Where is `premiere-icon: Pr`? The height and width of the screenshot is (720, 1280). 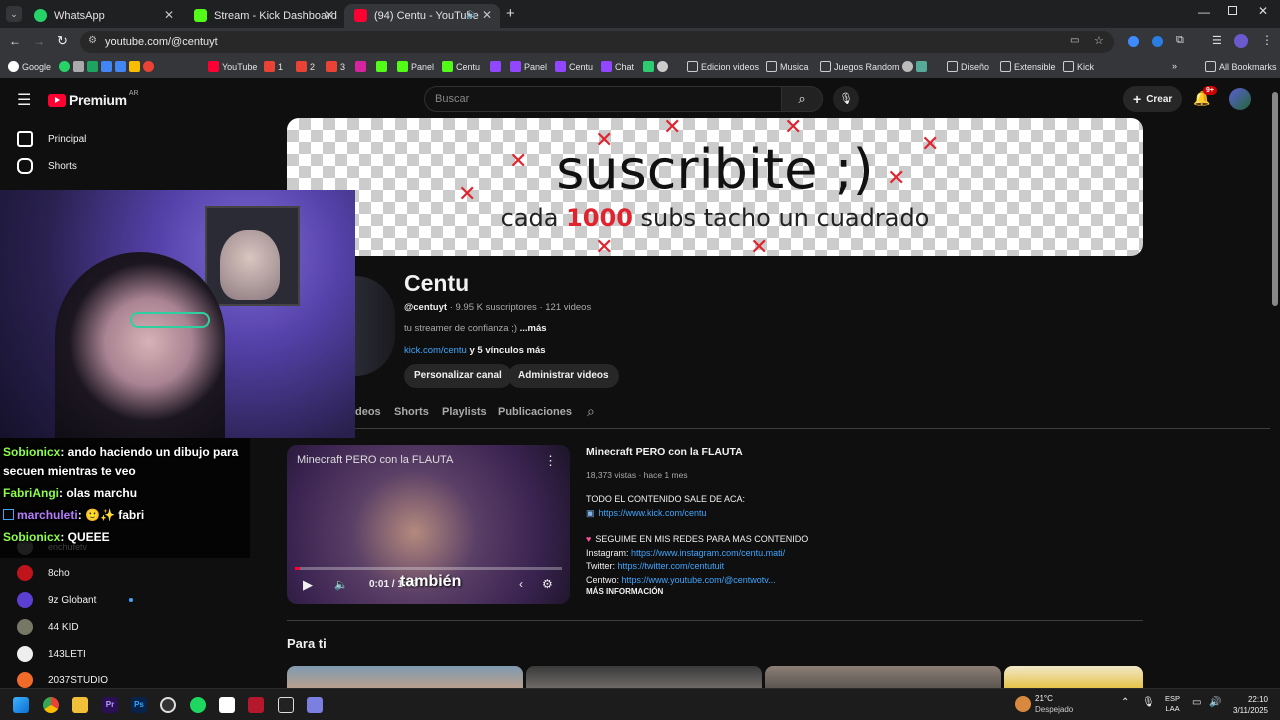 premiere-icon: Pr is located at coordinates (110, 705).